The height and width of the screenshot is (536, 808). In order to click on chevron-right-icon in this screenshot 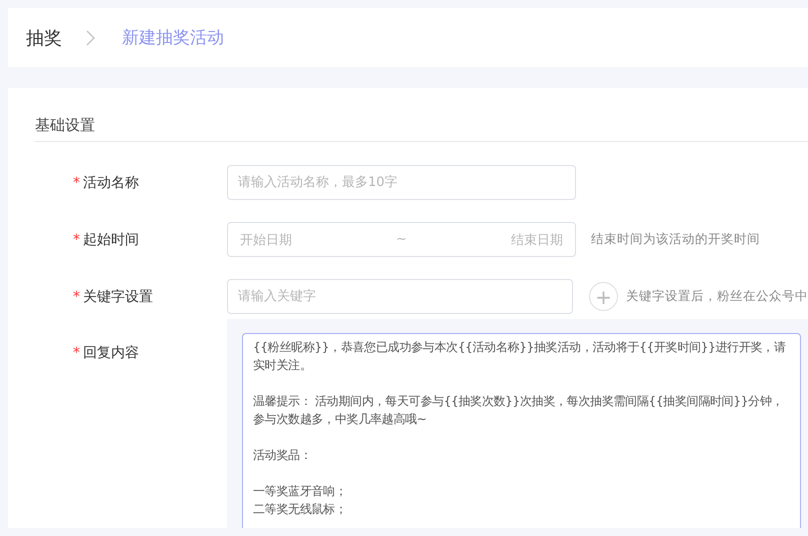, I will do `click(91, 38)`.